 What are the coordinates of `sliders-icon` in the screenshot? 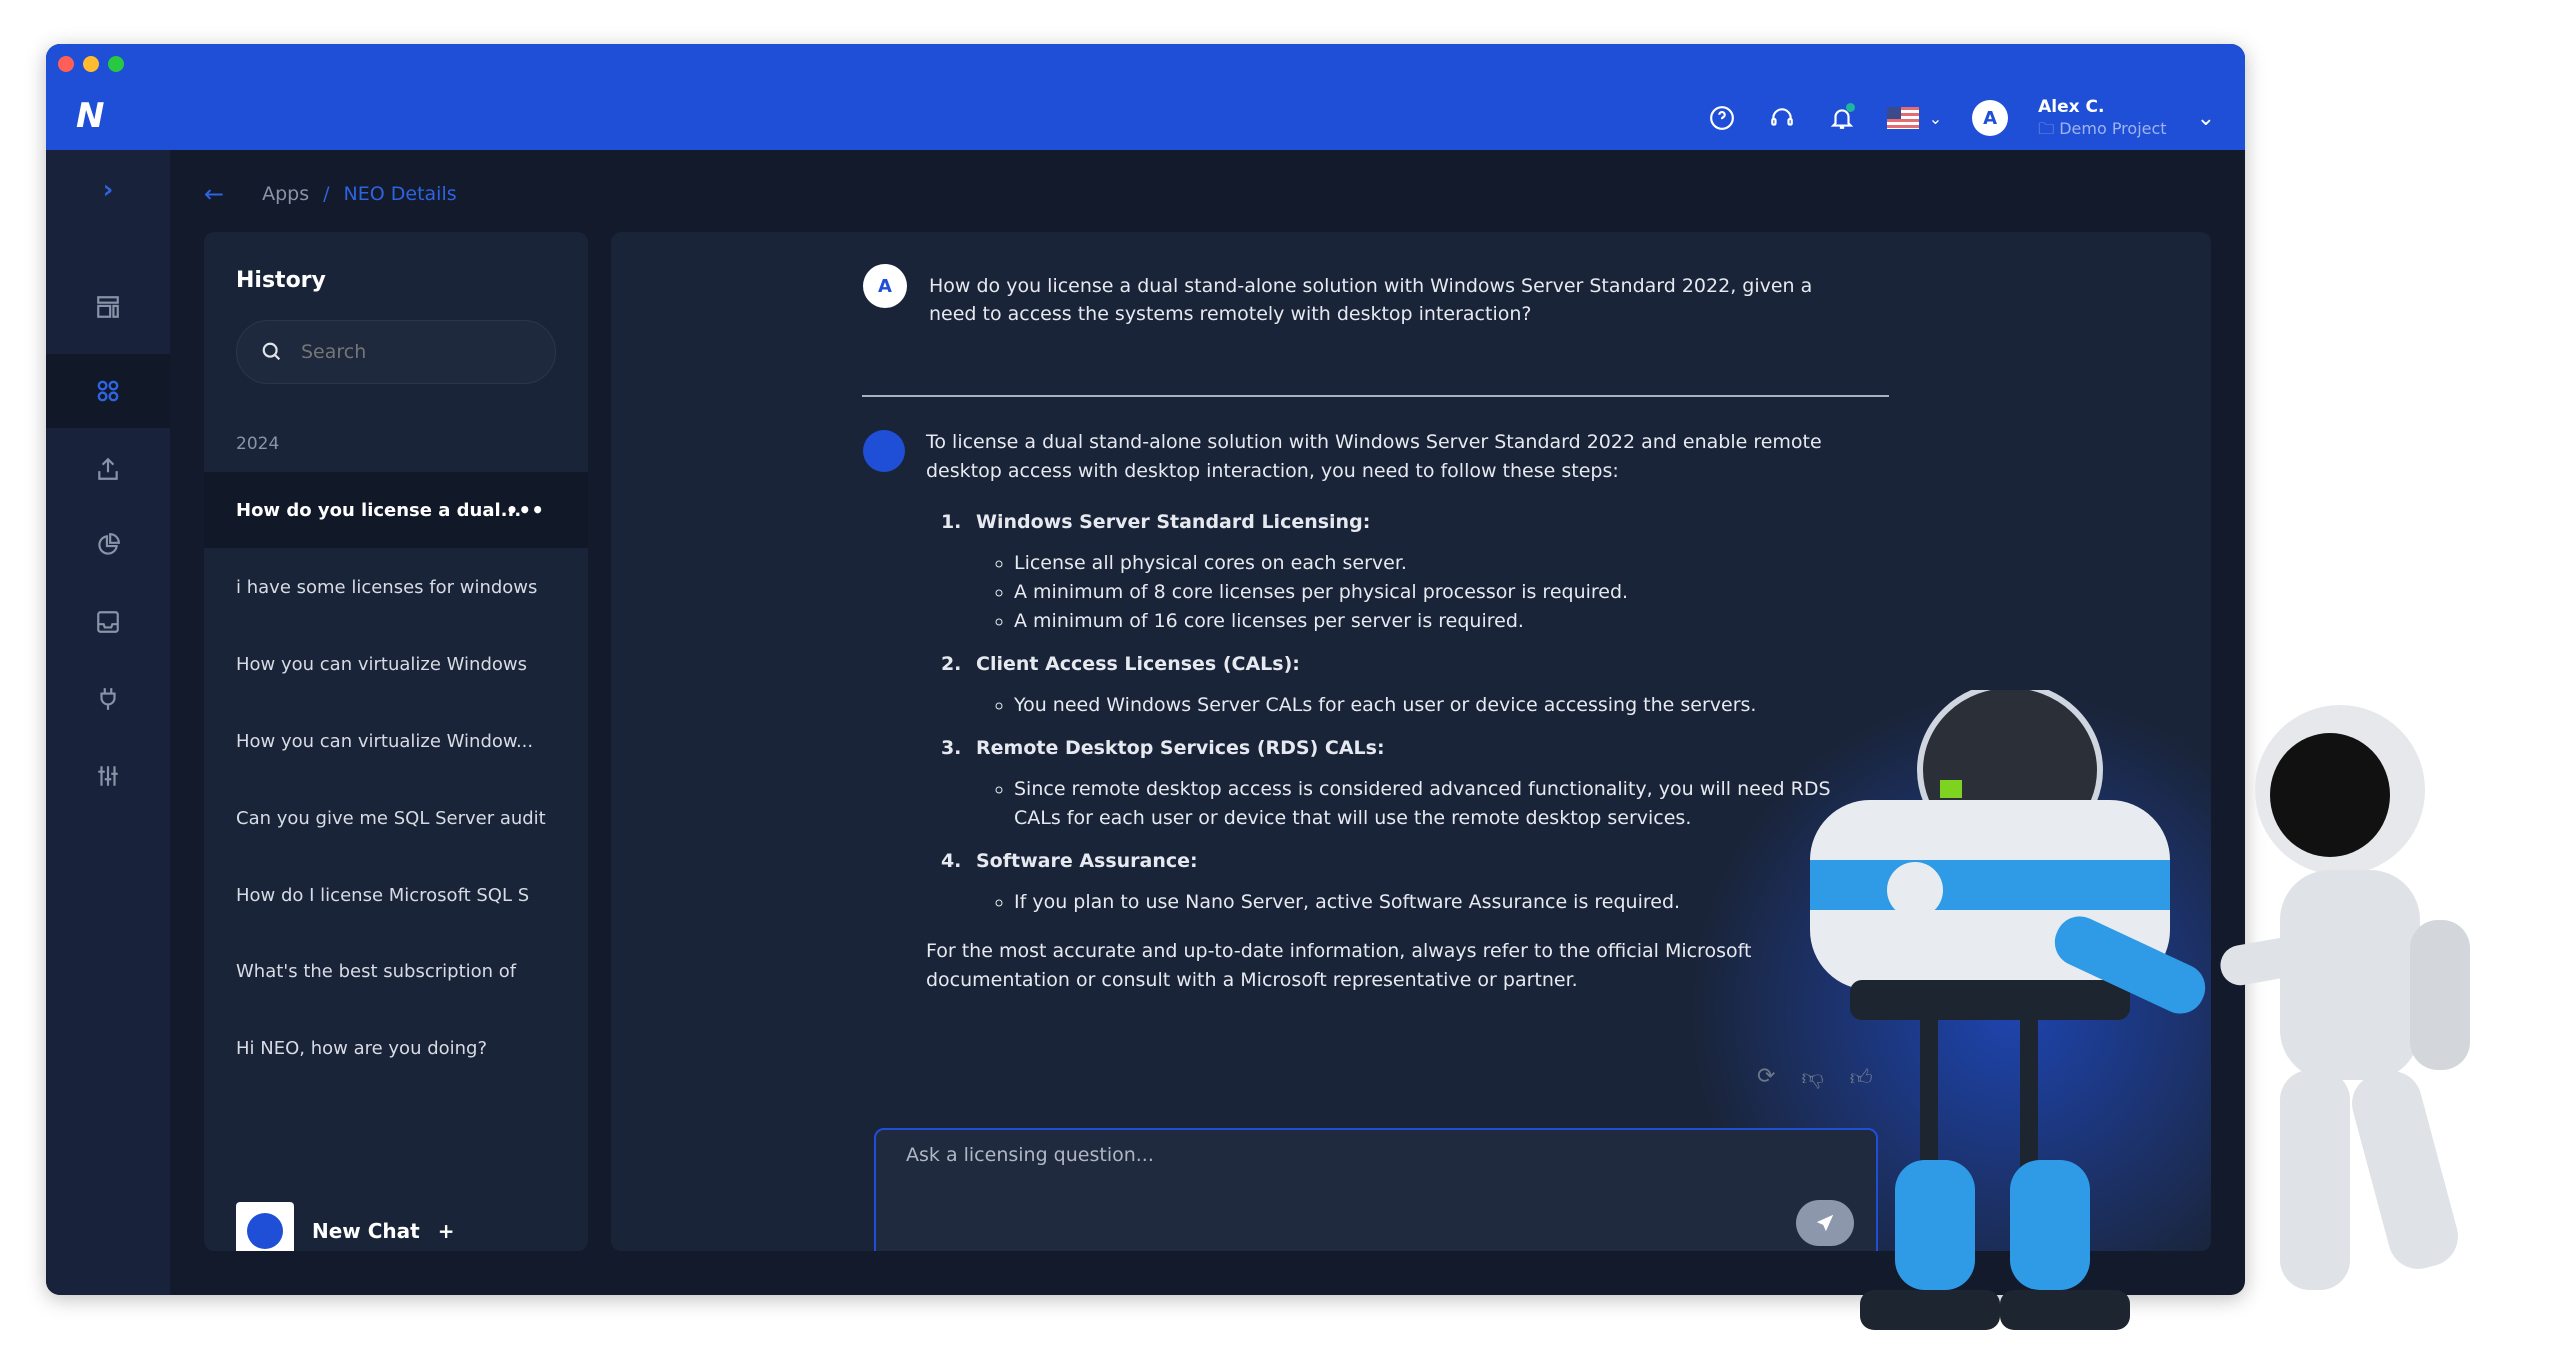 It's located at (108, 776).